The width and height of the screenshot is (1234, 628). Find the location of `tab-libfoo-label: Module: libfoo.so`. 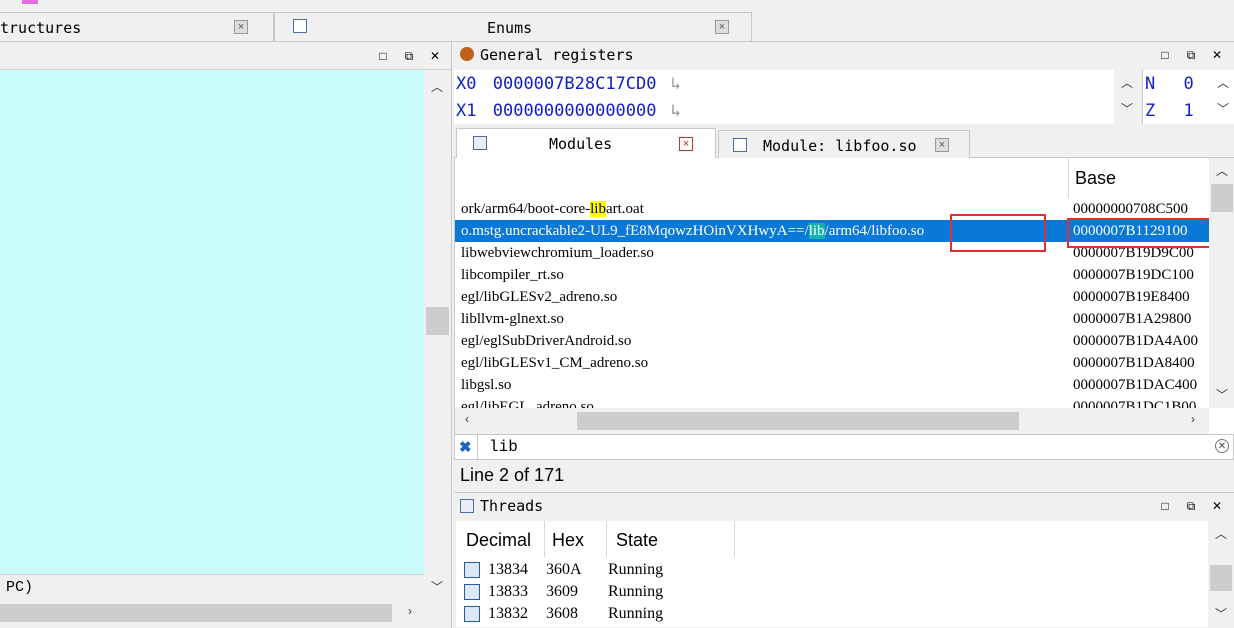

tab-libfoo-label: Module: libfoo.so is located at coordinates (840, 146).